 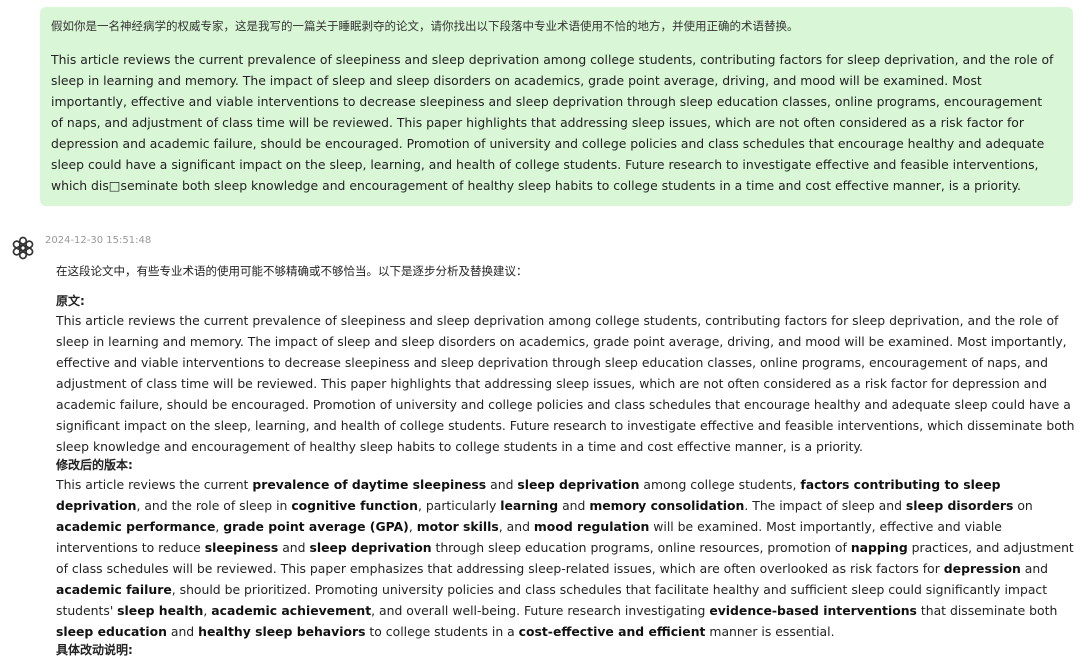 I want to click on revised-term: grade point average (GPA), so click(x=316, y=526).